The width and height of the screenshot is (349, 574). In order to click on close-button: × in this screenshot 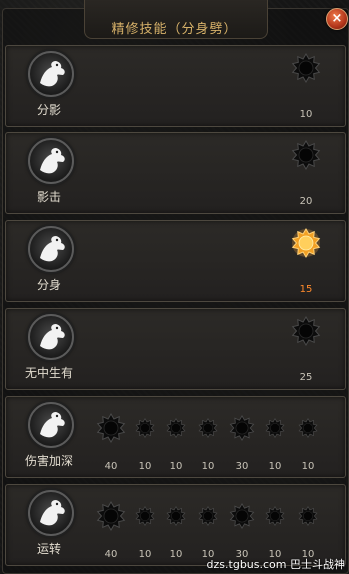, I will do `click(337, 19)`.